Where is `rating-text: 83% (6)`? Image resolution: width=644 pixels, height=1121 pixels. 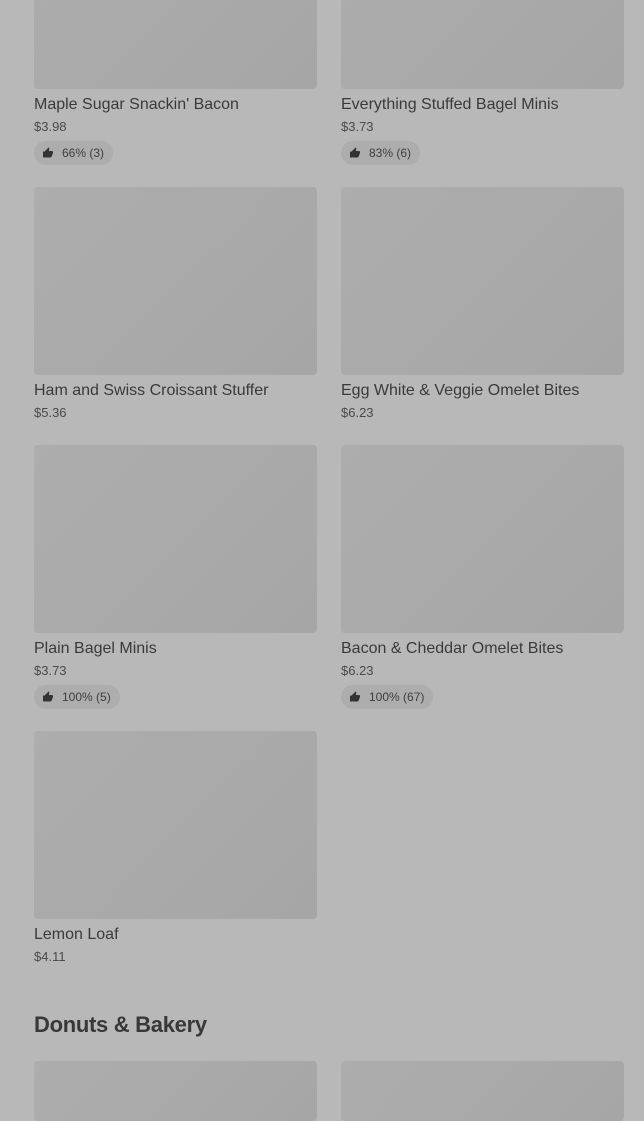
rating-text: 83% (6) is located at coordinates (390, 153).